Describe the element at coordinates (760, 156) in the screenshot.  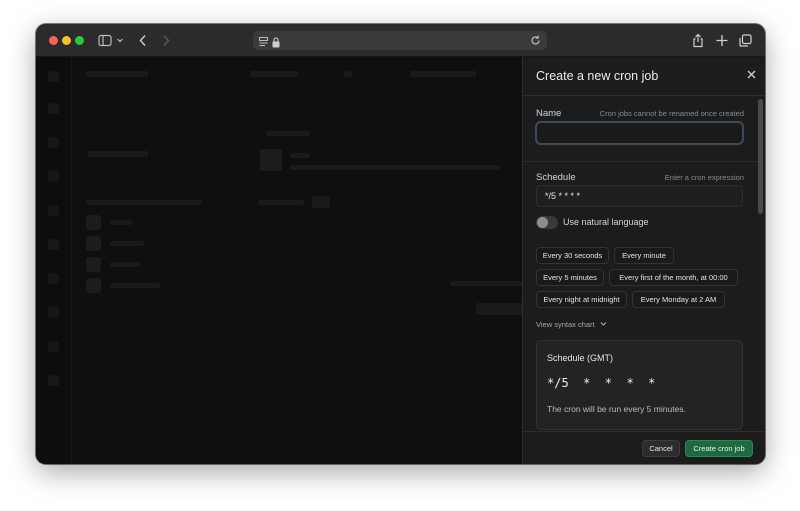
I see `scrollbar-thumb` at that location.